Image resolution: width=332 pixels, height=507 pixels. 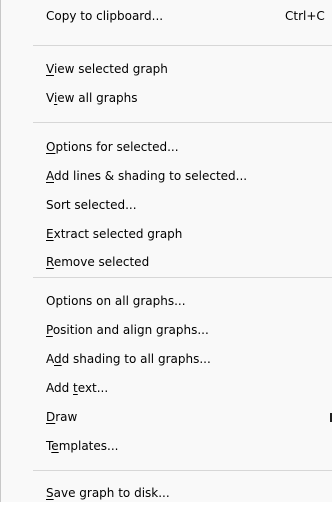 What do you see at coordinates (92, 98) in the screenshot?
I see `menu-item-label: View all graphs` at bounding box center [92, 98].